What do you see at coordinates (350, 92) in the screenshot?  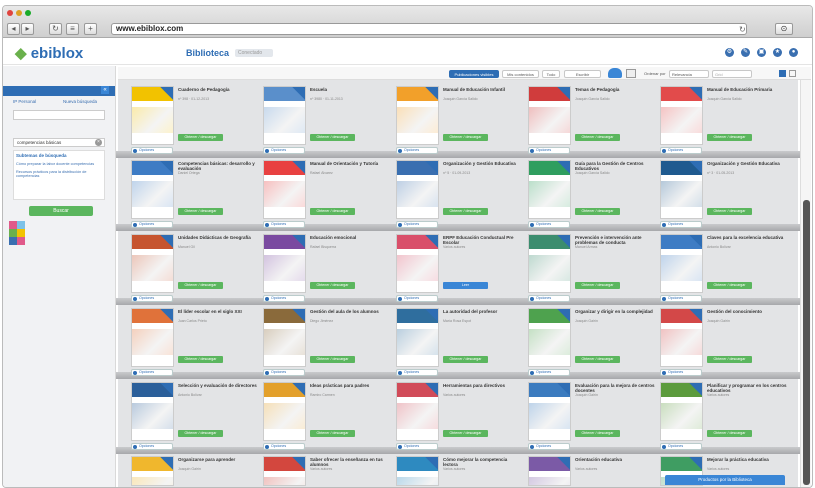 I see `book-title: Escuela` at bounding box center [350, 92].